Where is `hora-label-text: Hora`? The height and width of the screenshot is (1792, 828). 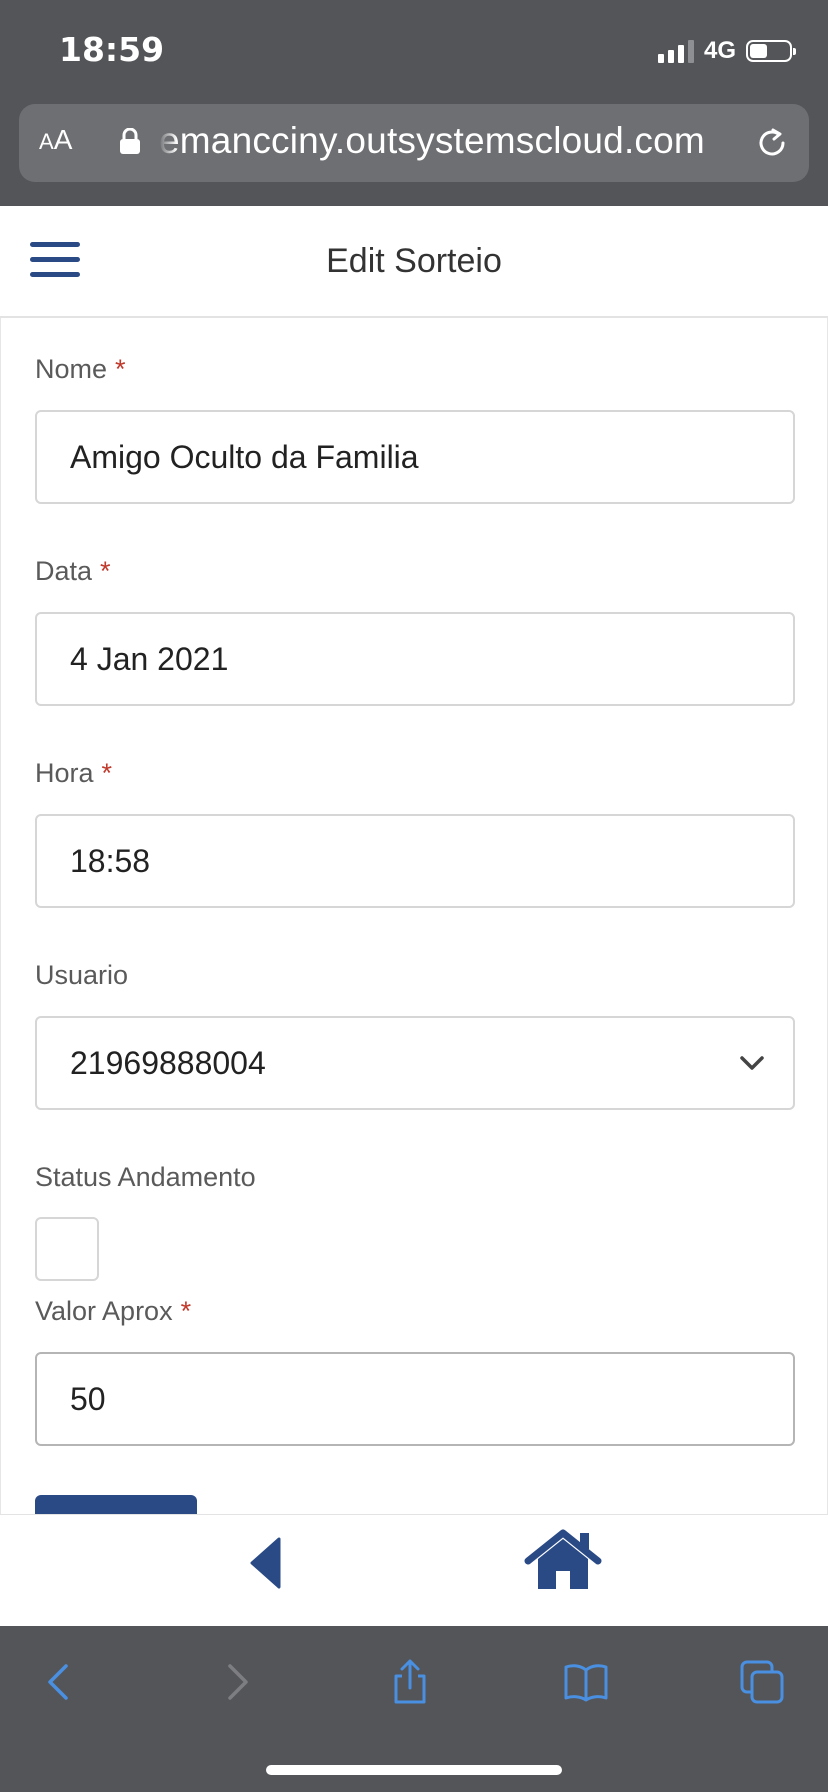
hora-label-text: Hora is located at coordinates (64, 773).